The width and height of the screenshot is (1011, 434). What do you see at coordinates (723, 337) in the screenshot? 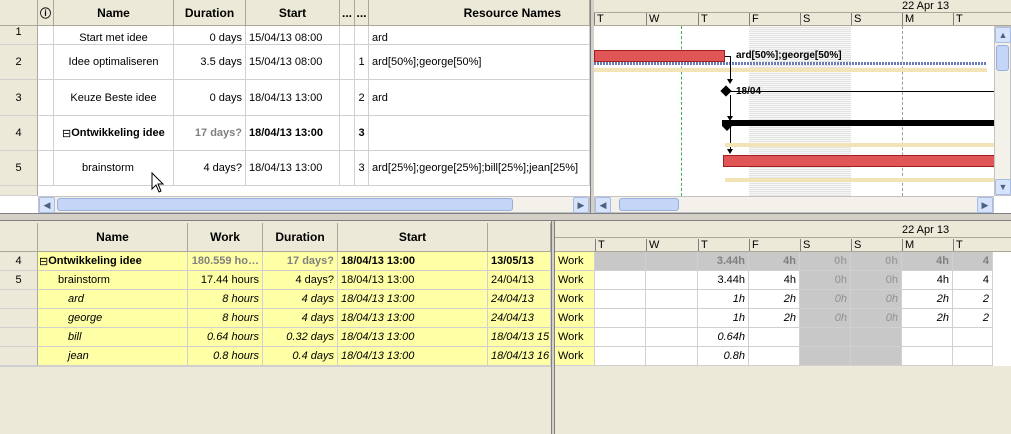
I see `work-cell: 0.64h` at bounding box center [723, 337].